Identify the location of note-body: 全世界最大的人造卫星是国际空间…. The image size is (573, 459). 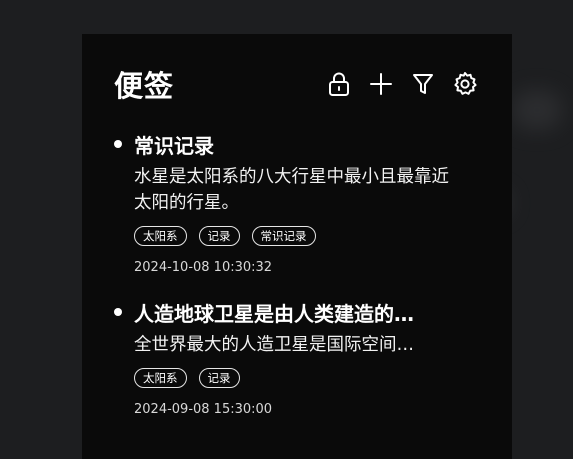
(274, 345).